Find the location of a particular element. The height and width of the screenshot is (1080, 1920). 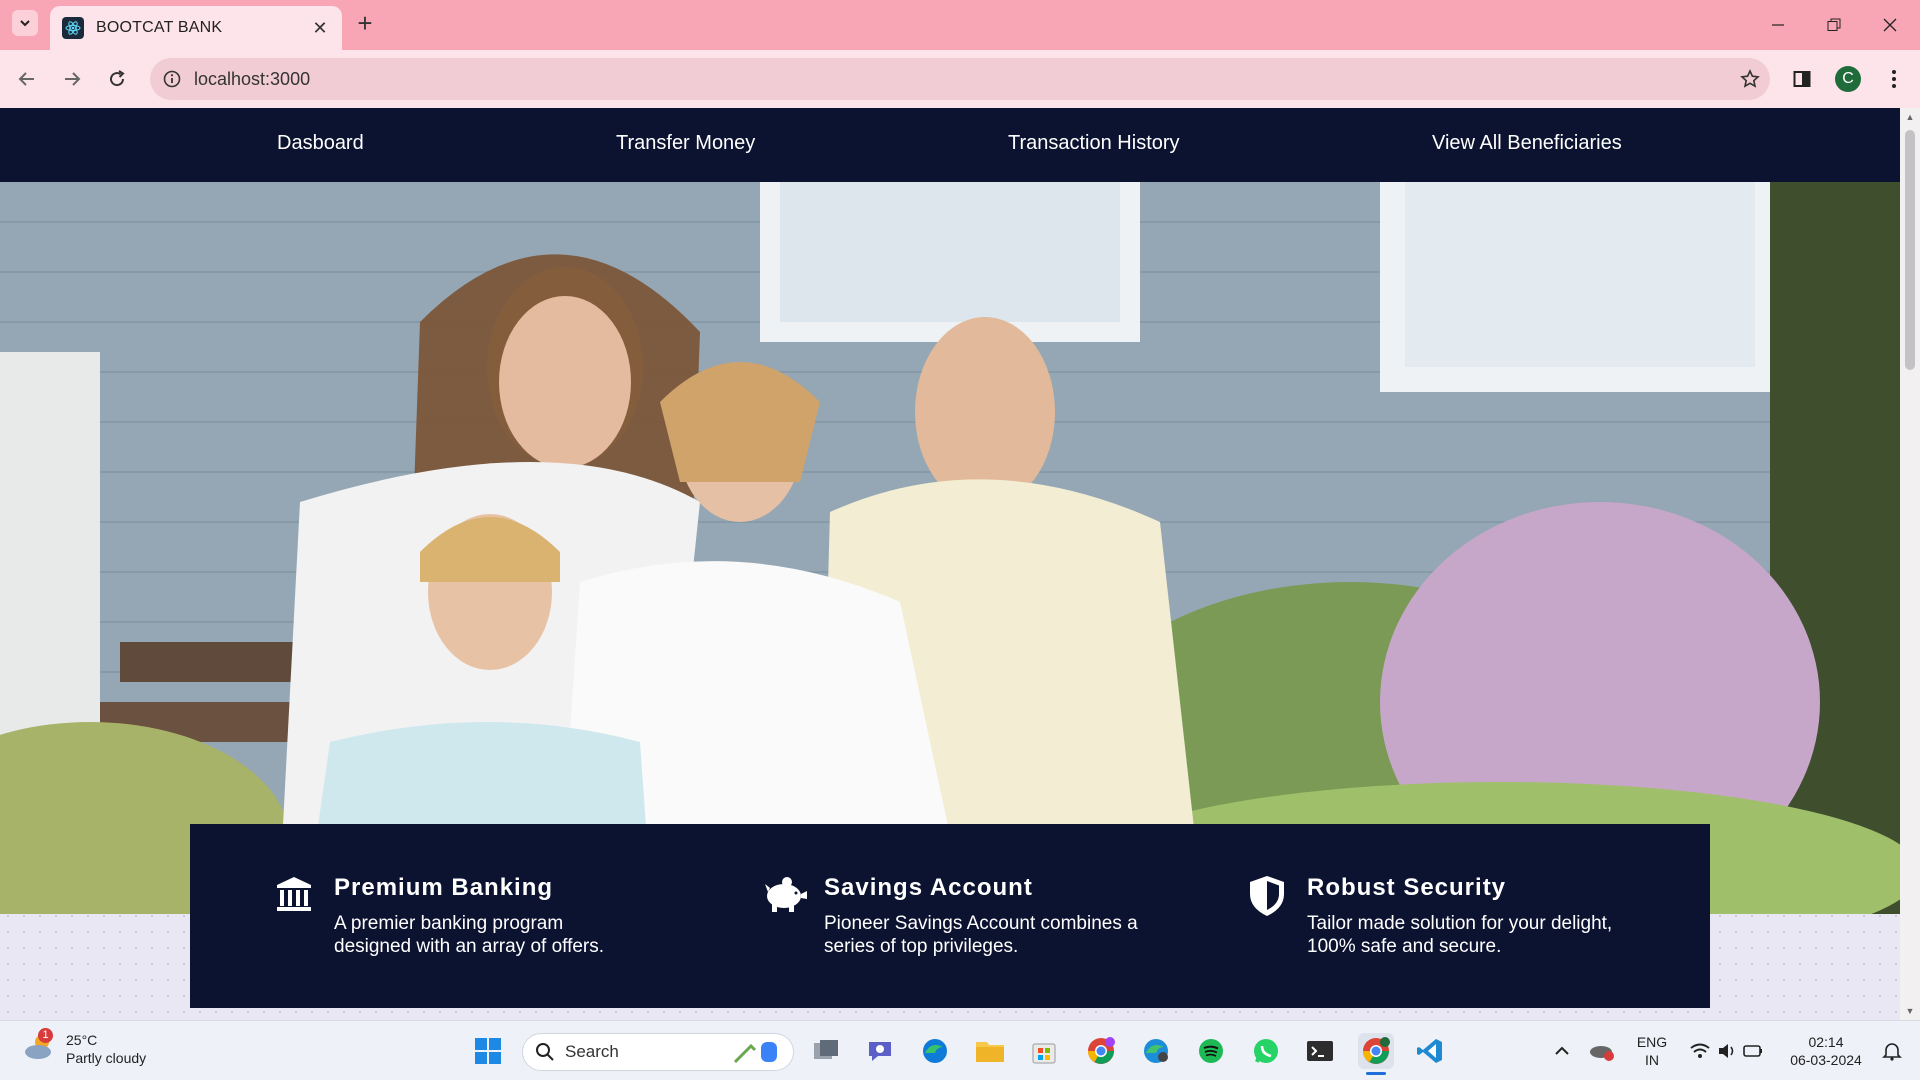

scroll-down-arrow-icon: ▼ is located at coordinates (1910, 1011).